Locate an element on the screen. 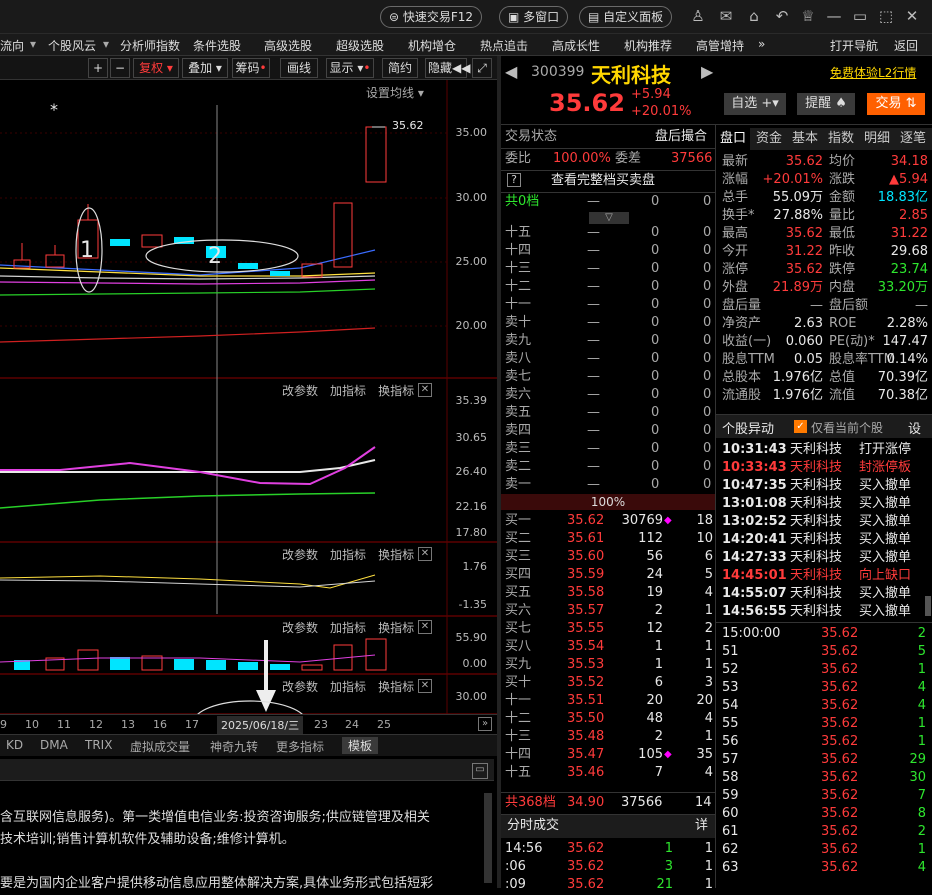  fuquan-button: 复权 ▾ is located at coordinates (156, 68).